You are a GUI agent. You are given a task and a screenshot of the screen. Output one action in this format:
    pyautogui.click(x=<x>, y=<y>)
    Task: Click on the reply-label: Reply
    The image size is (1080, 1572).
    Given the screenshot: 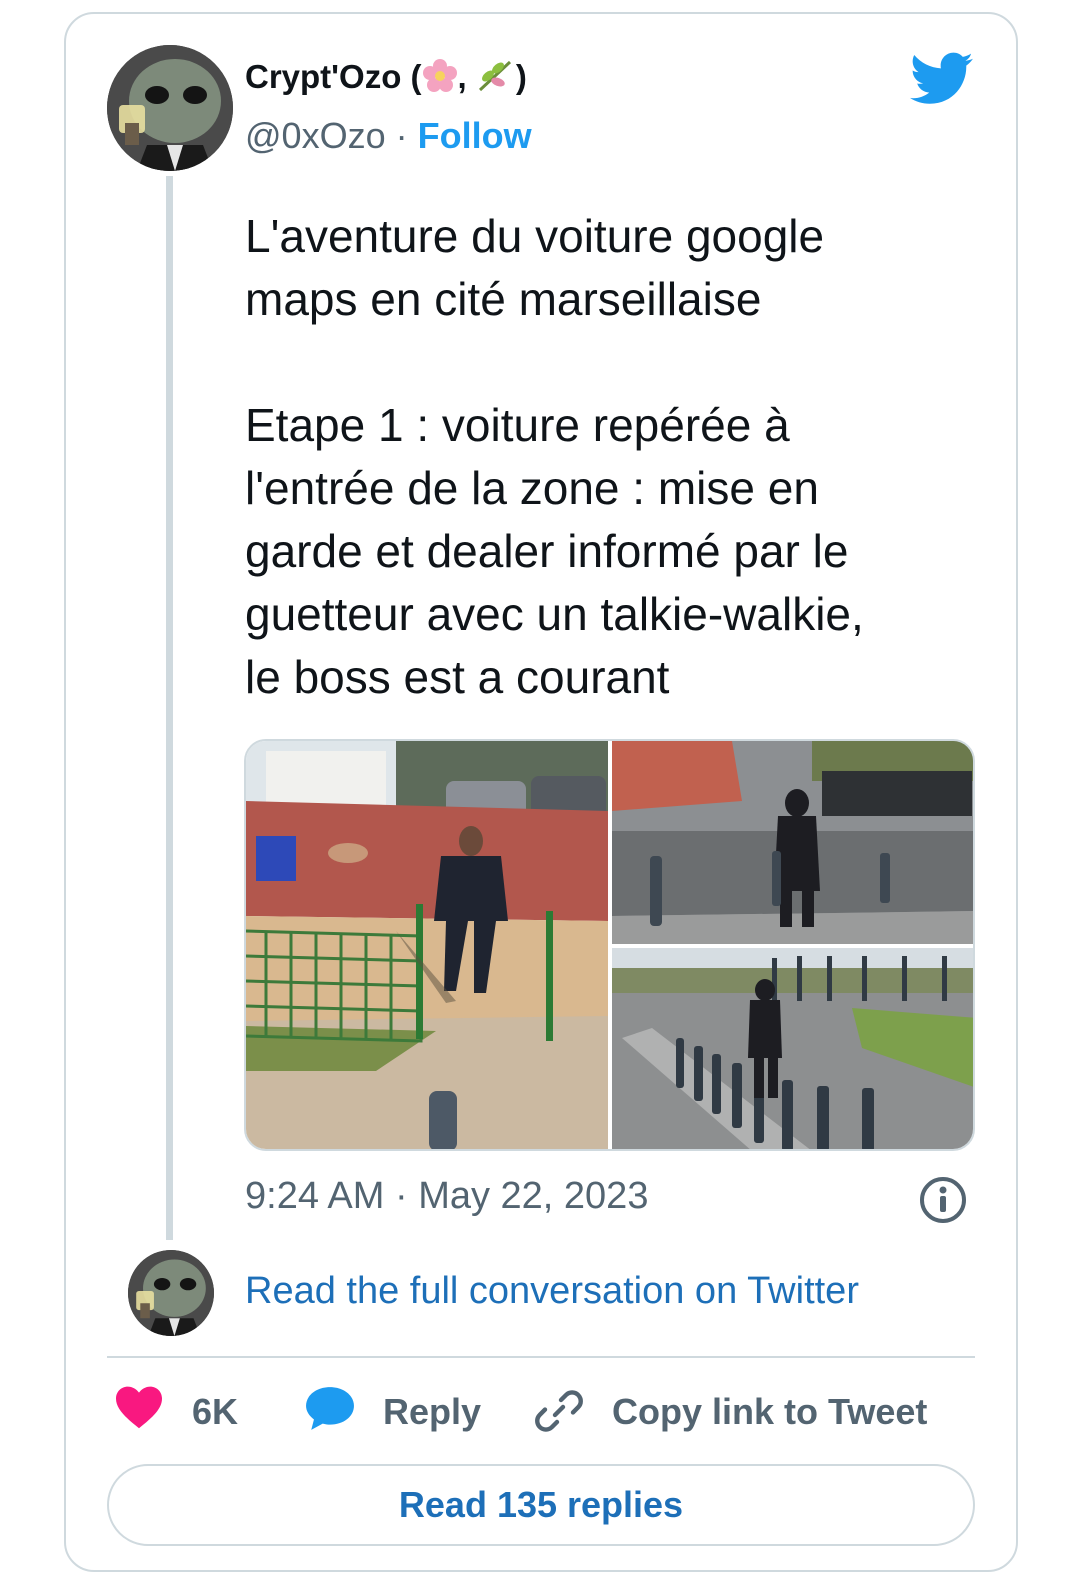 What is the action you would take?
    pyautogui.click(x=432, y=1411)
    